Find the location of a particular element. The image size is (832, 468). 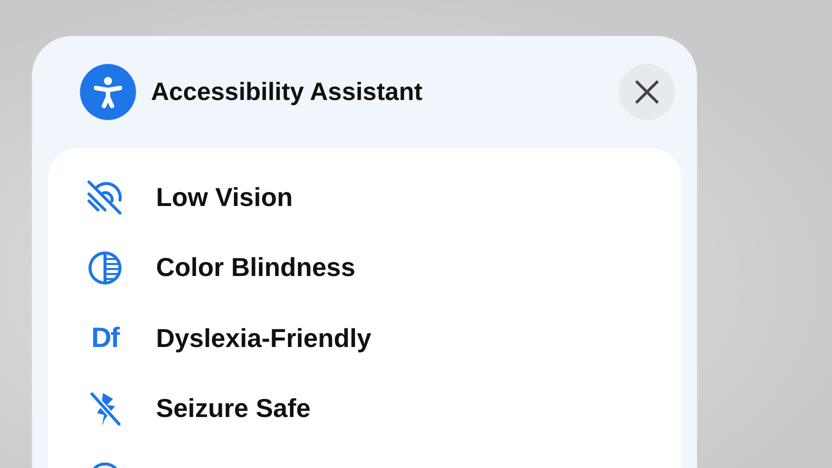

panel-title: Accessibility Assistant is located at coordinates (287, 92).